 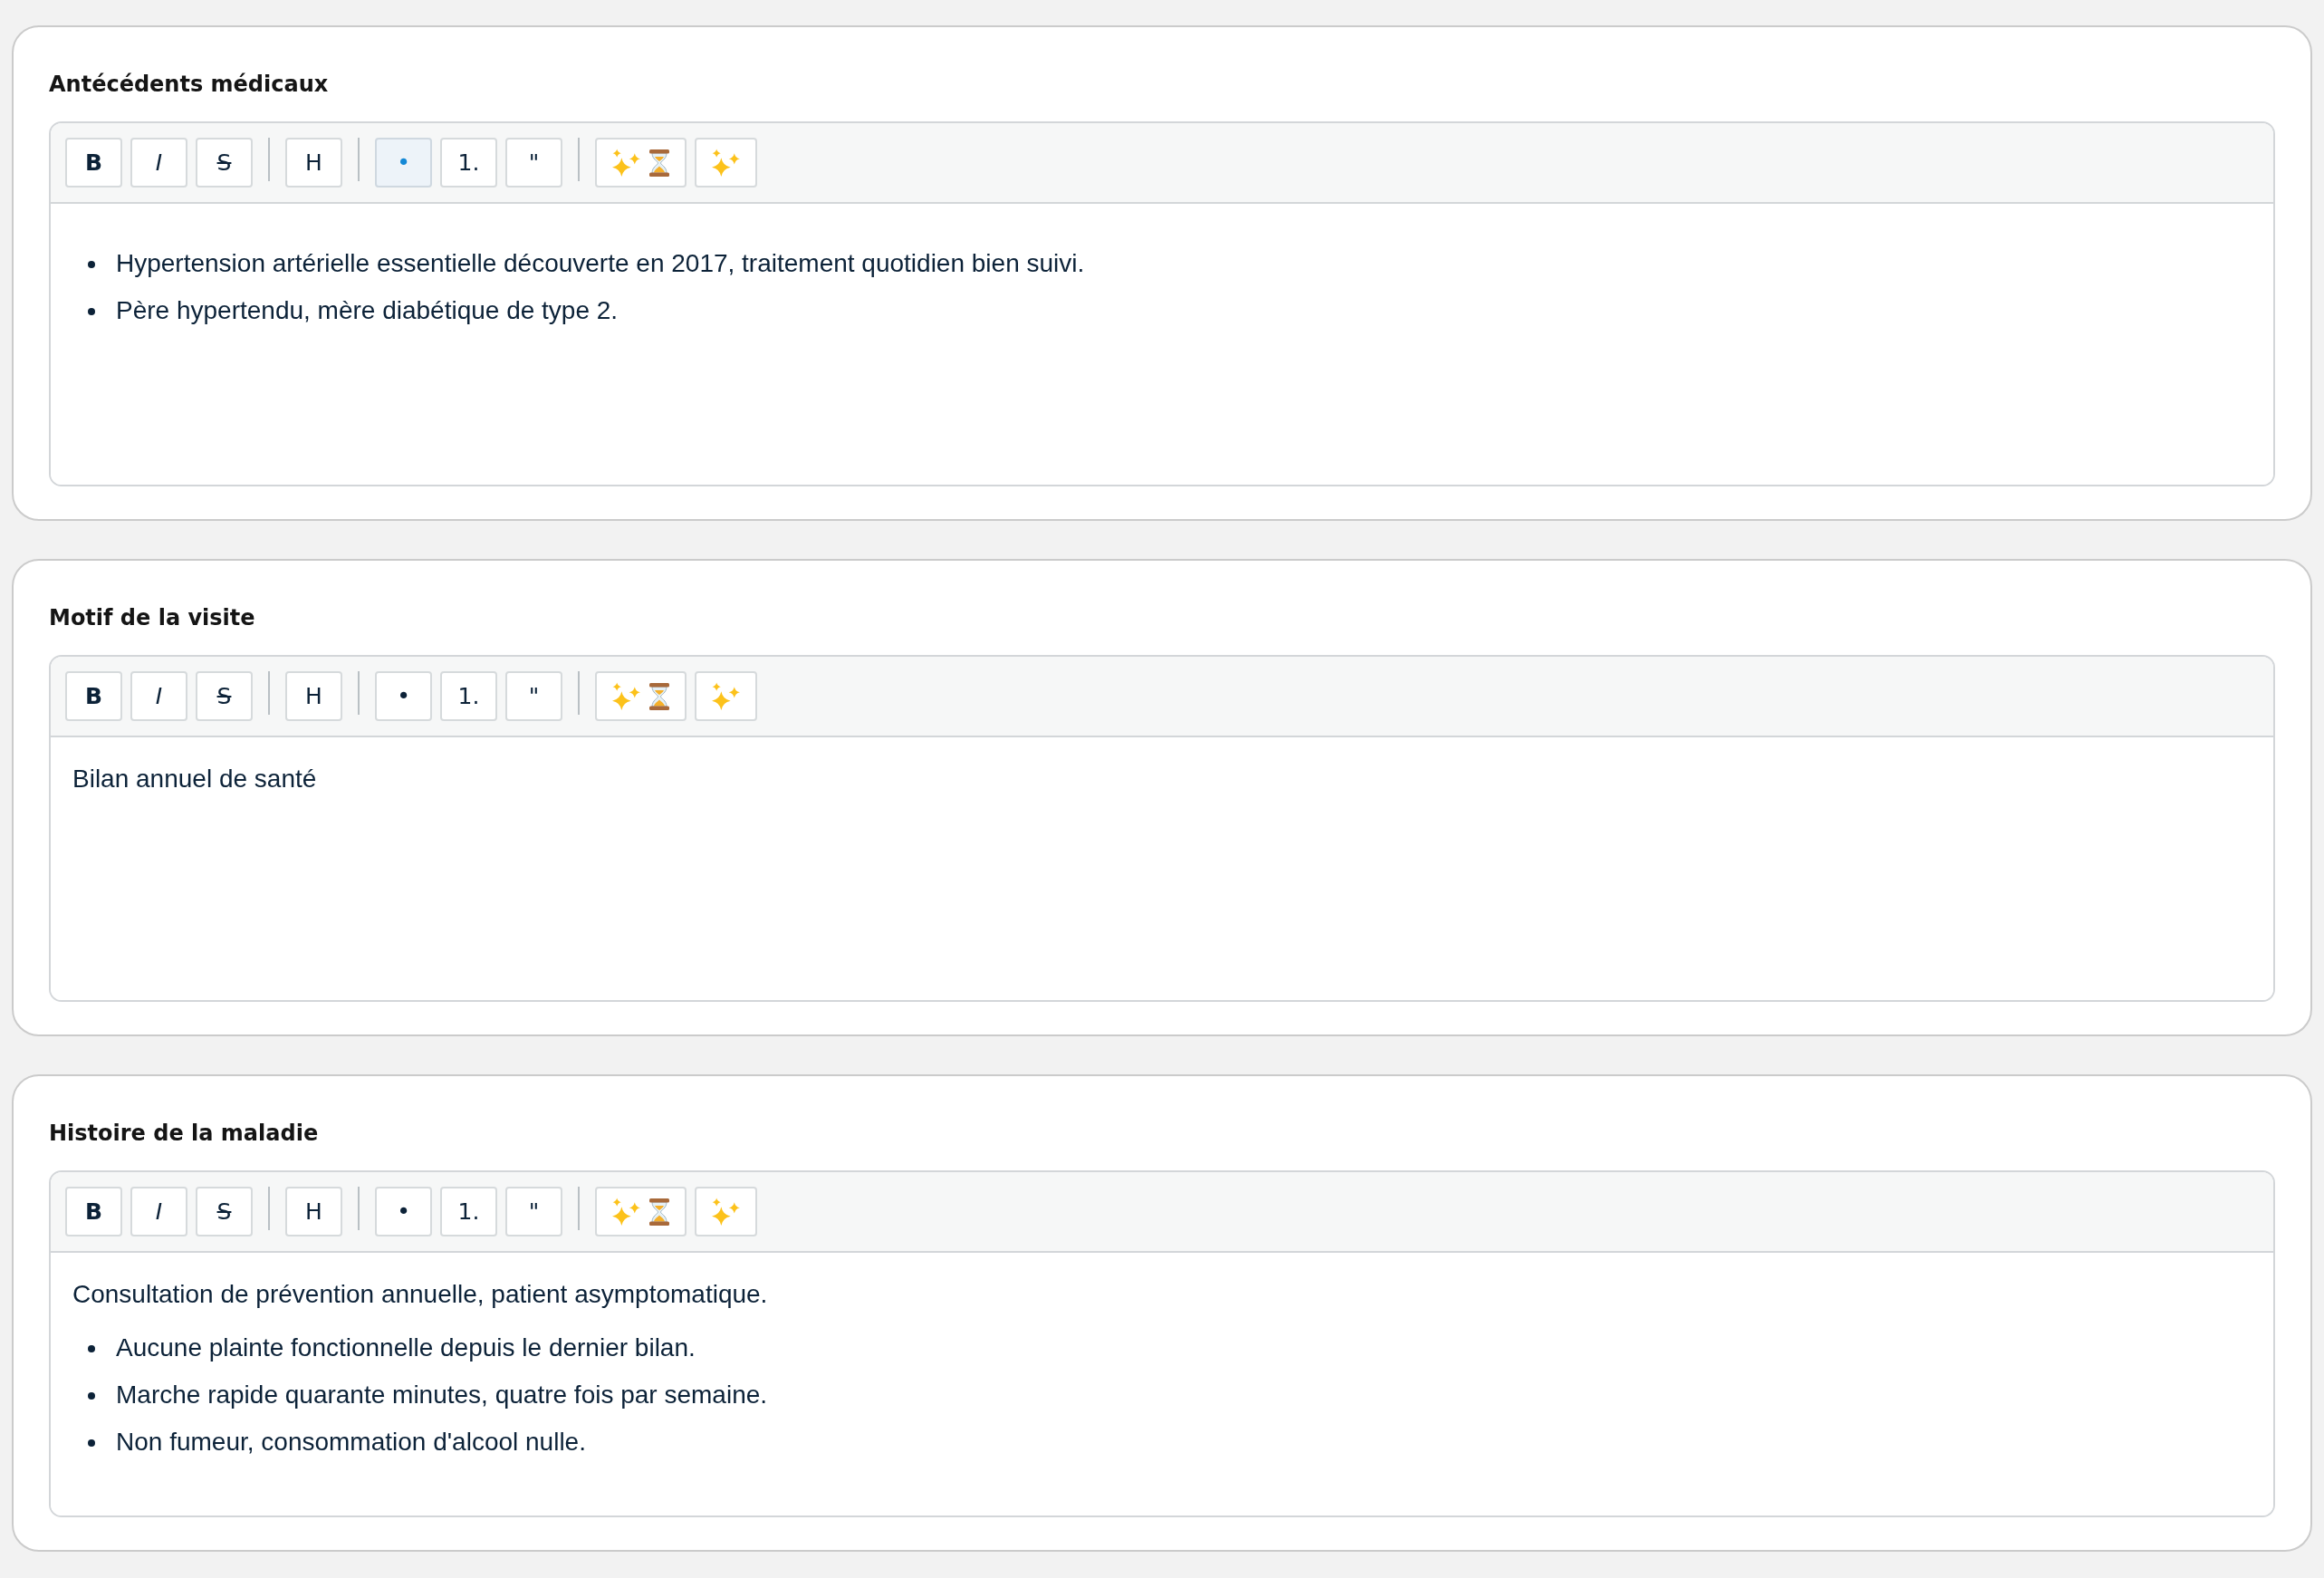 I want to click on section-title: Antécédents médicaux, so click(x=189, y=85).